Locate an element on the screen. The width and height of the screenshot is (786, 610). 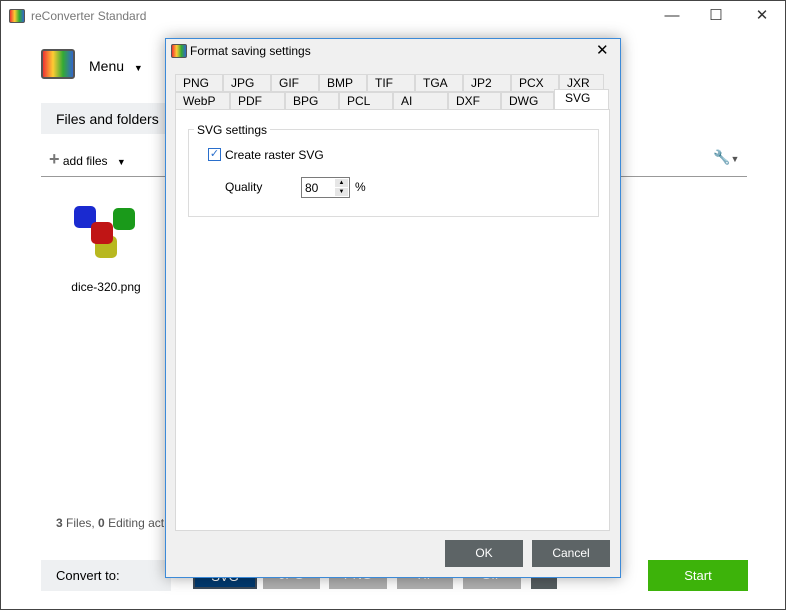
tab-png: PNG is located at coordinates (199, 83).